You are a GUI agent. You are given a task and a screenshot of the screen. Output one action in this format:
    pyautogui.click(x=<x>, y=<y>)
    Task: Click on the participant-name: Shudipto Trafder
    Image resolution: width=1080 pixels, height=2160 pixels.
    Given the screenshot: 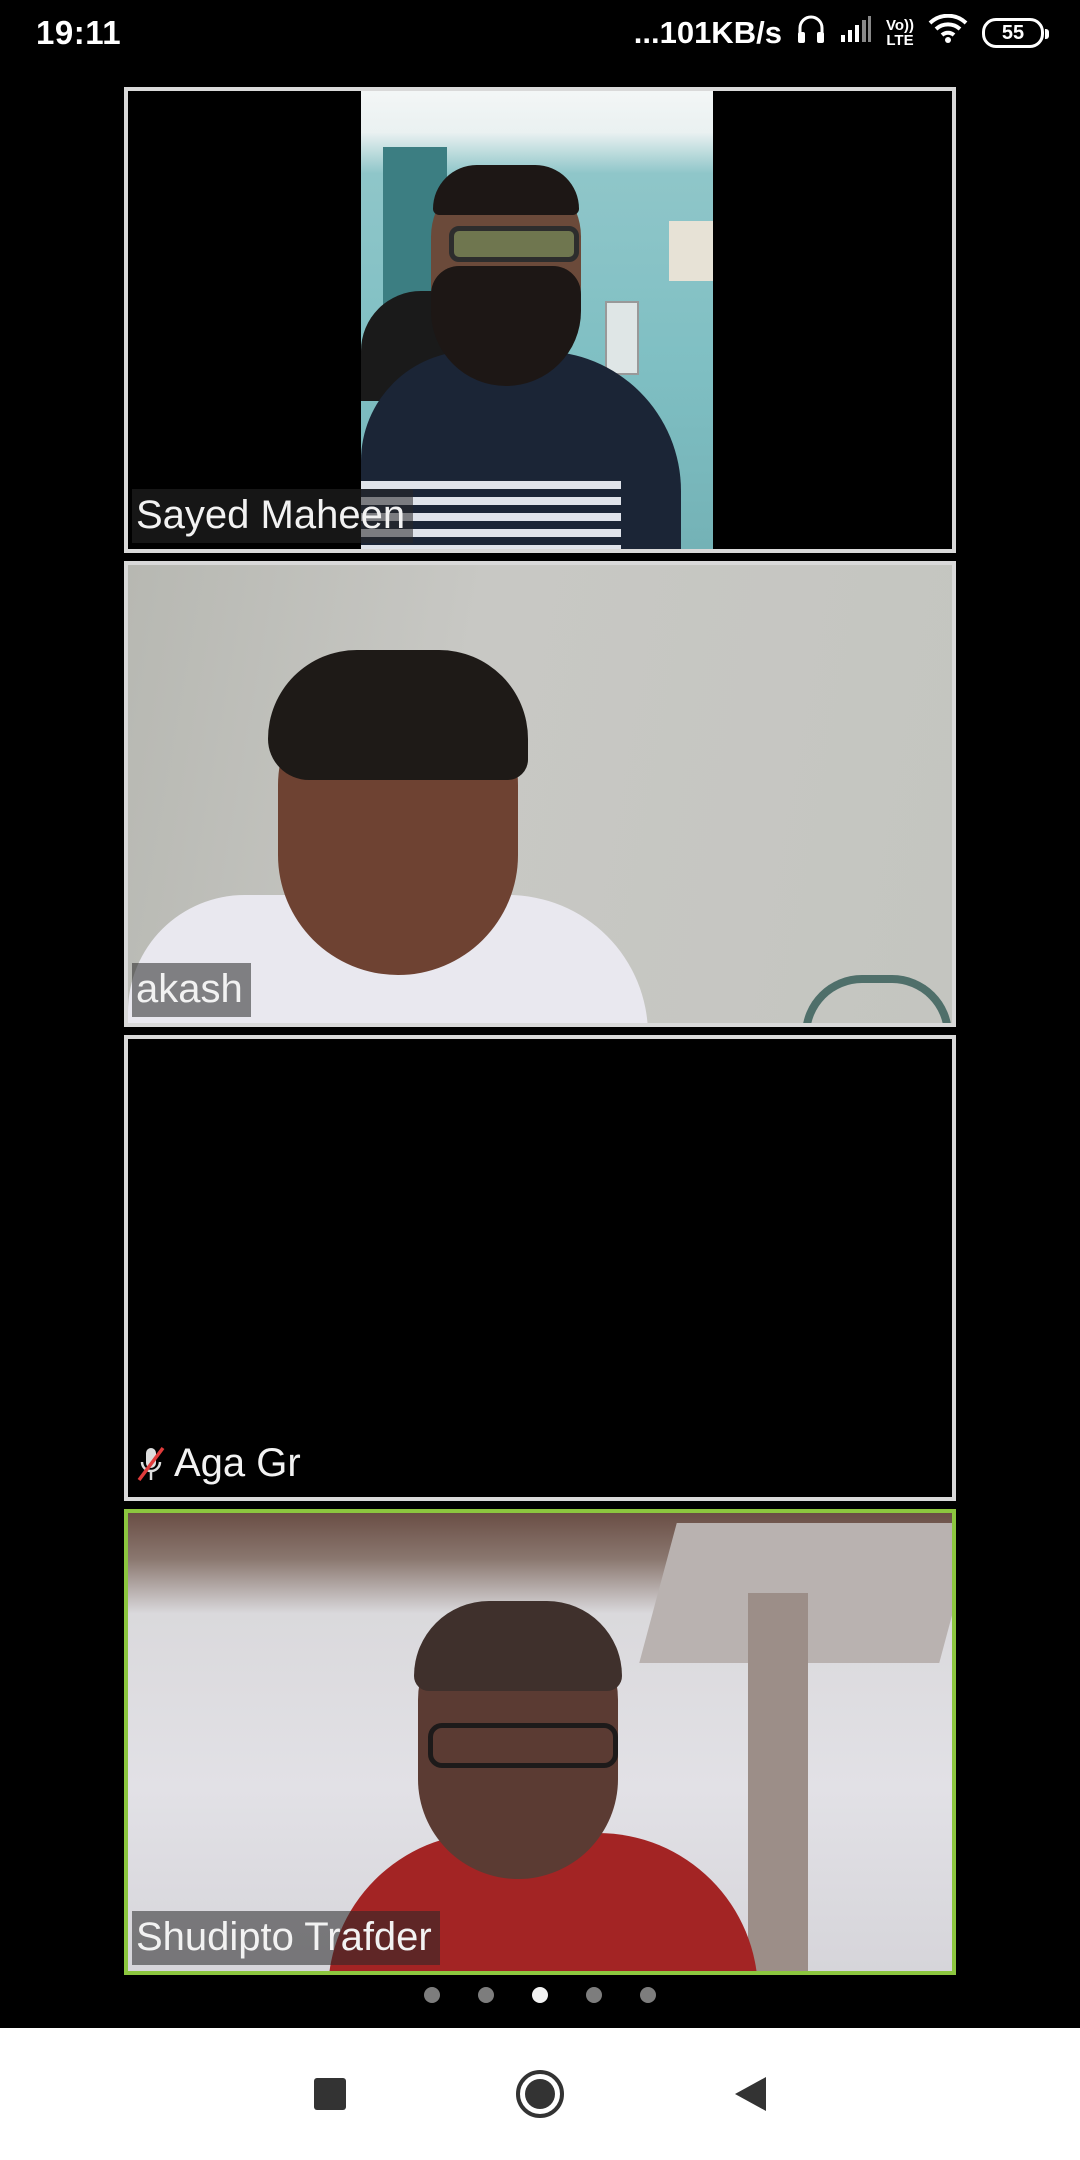 What is the action you would take?
    pyautogui.click(x=284, y=1937)
    